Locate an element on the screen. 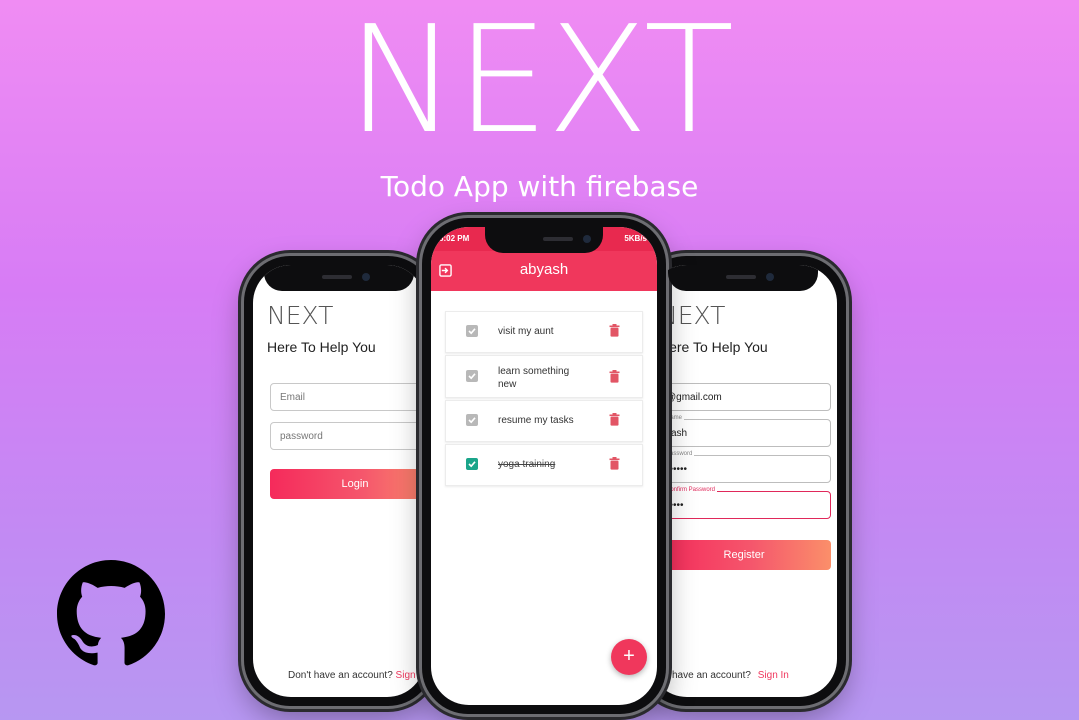 This screenshot has width=1079, height=720. name-field-label: Name is located at coordinates (674, 418).